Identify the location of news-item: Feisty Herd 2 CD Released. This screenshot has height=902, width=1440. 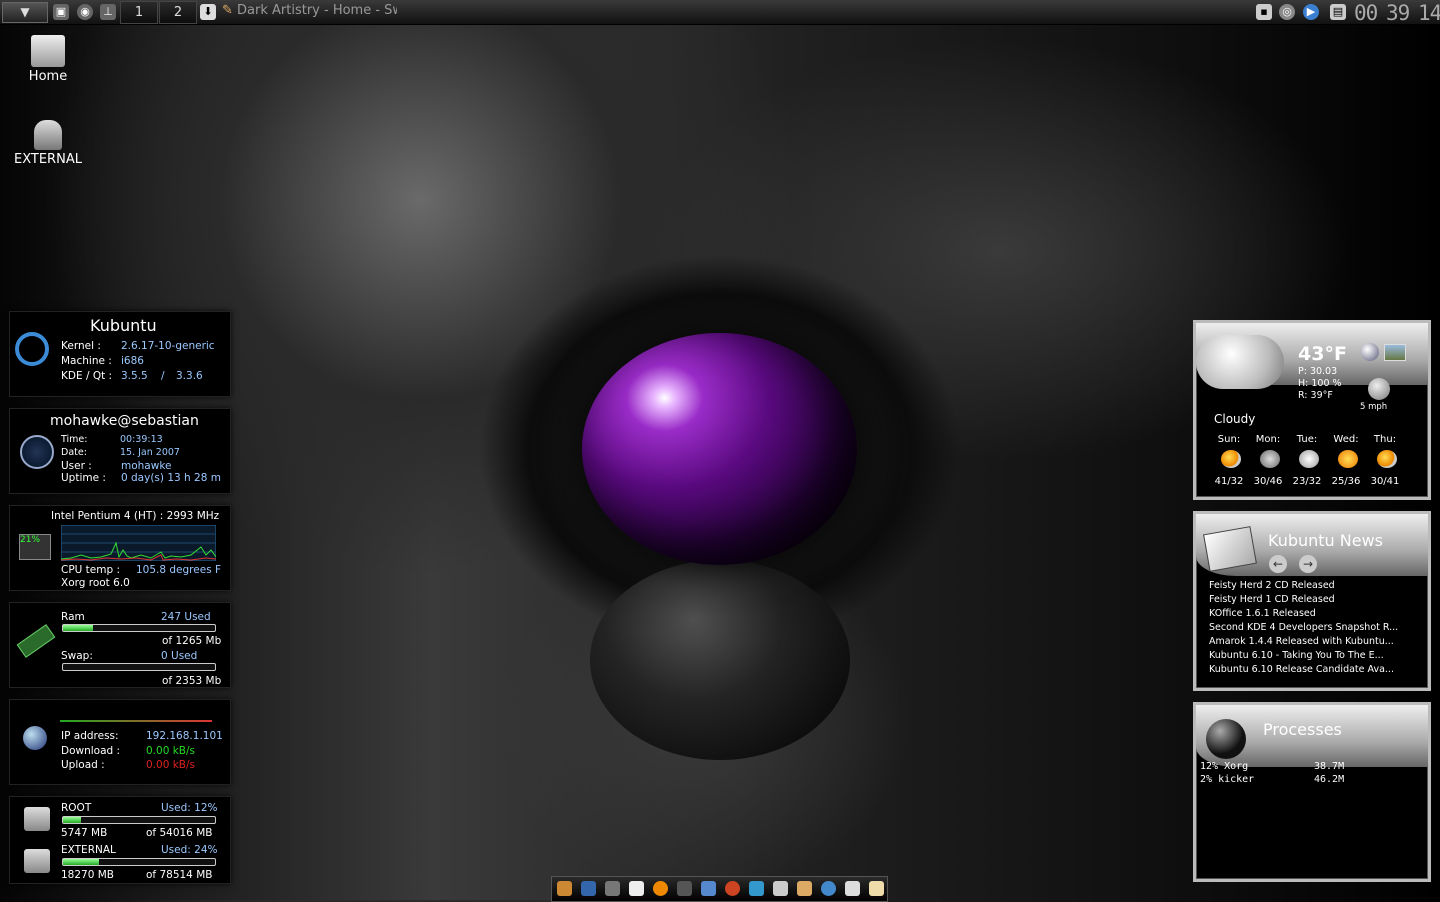
(1272, 585).